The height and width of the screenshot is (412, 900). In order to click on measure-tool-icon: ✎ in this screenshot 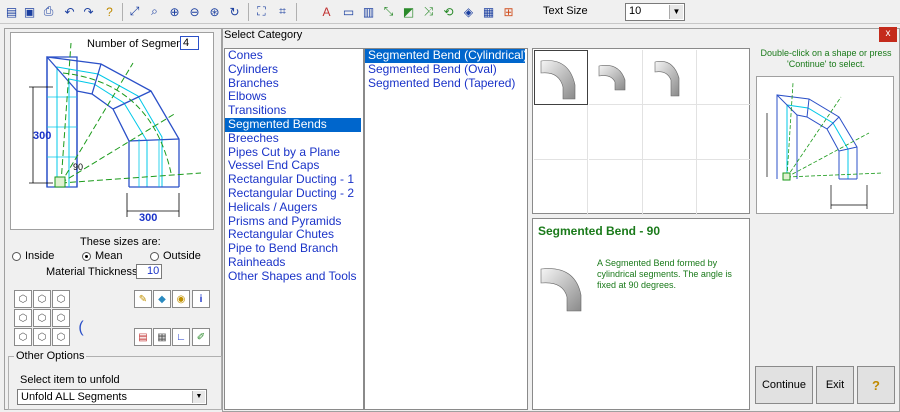, I will do `click(143, 299)`.